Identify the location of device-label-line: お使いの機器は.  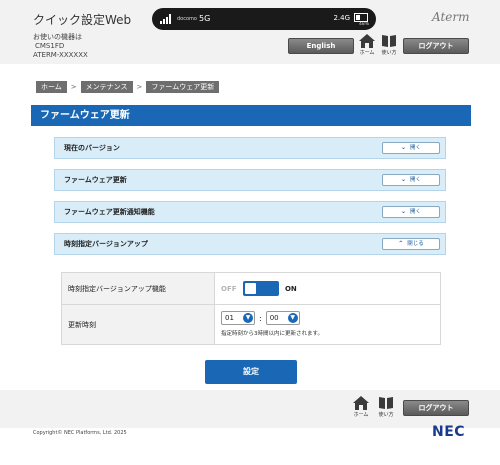
(57, 37).